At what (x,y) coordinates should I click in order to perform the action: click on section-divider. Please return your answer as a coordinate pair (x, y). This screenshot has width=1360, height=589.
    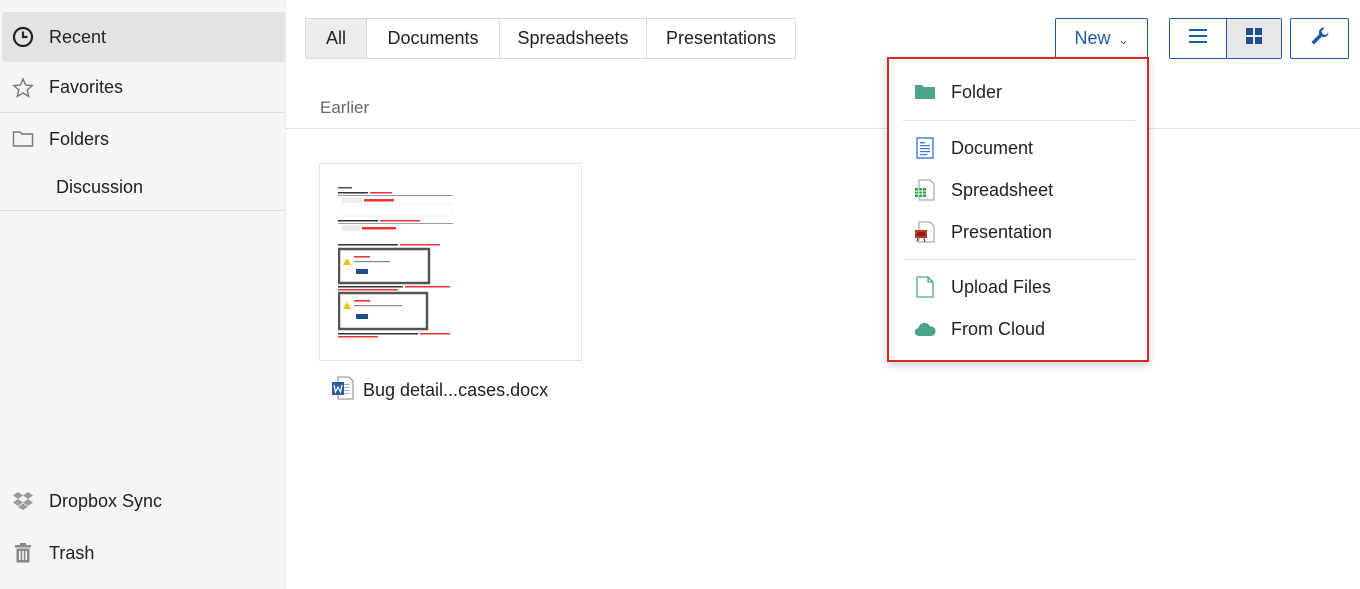
    Looking at the image, I should click on (823, 128).